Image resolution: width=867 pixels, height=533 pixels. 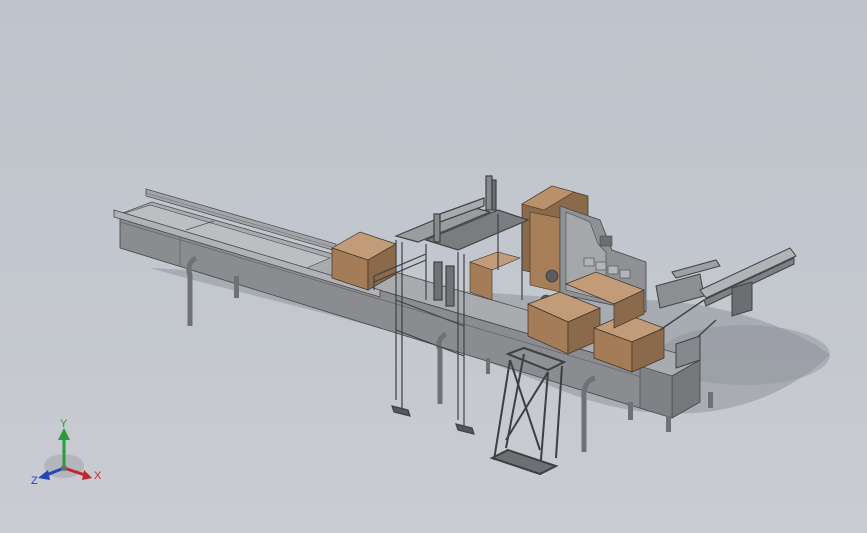 What do you see at coordinates (70, 454) in the screenshot?
I see `view-orientation-triad: Y X Z` at bounding box center [70, 454].